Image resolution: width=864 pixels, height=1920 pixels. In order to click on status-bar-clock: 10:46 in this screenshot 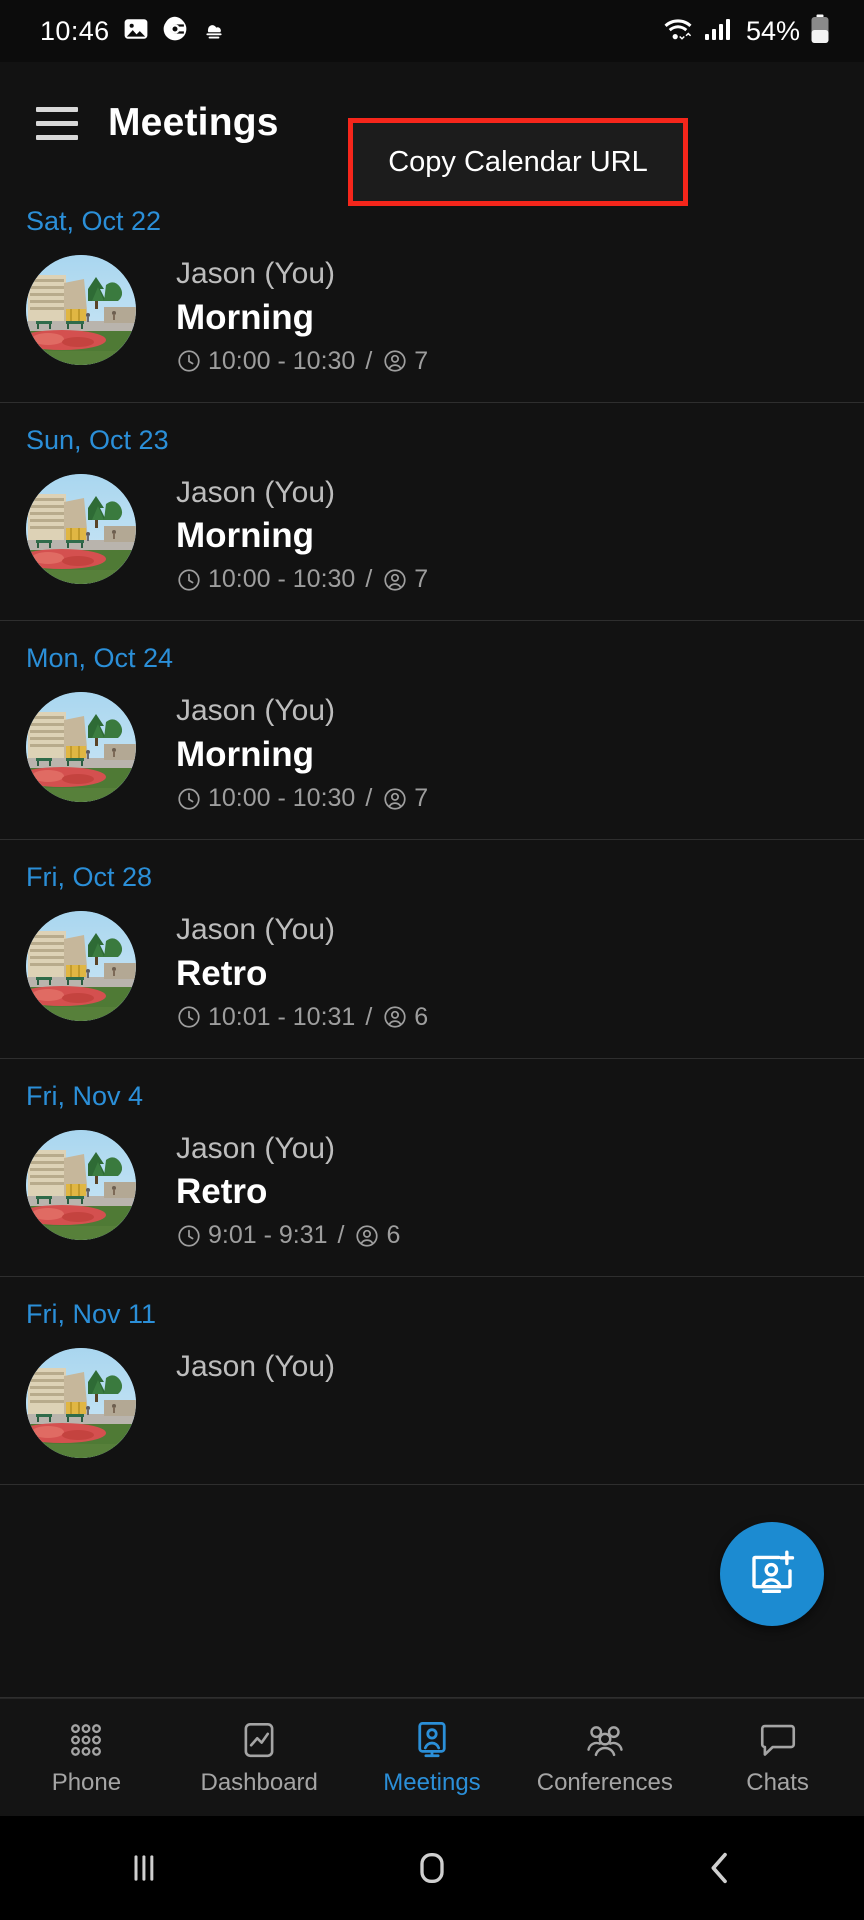, I will do `click(75, 30)`.